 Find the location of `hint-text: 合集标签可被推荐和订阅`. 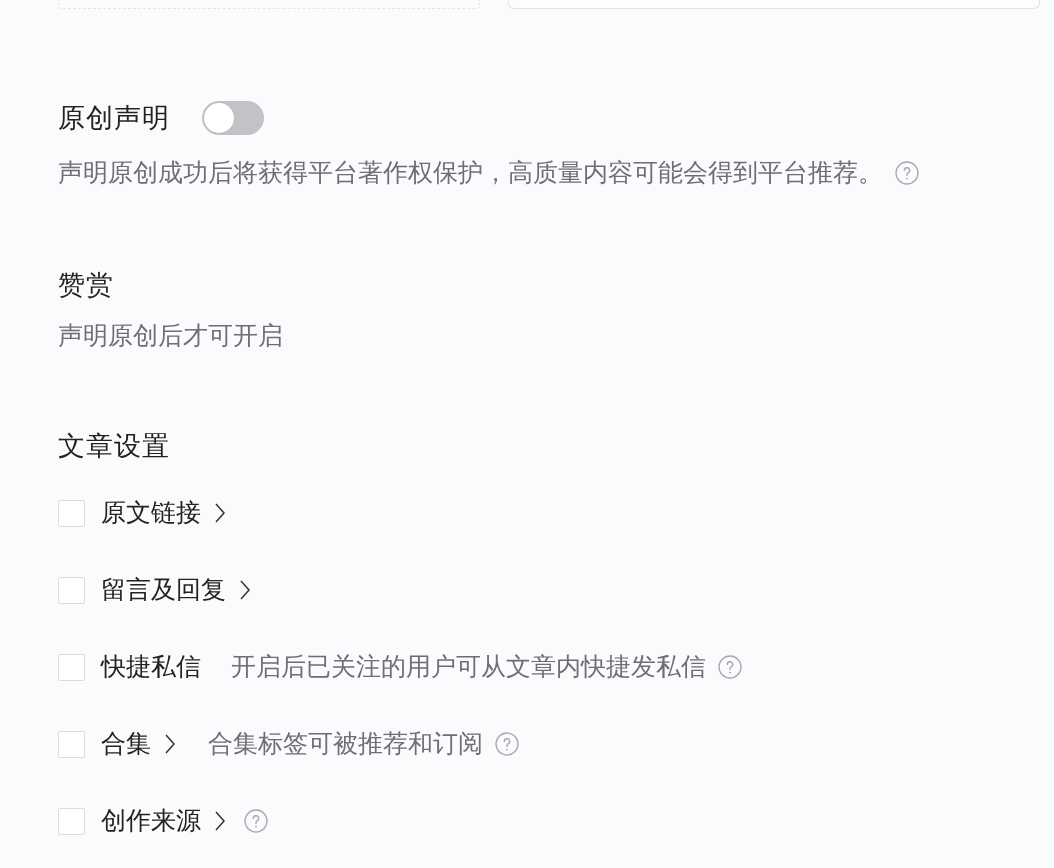

hint-text: 合集标签可被推荐和订阅 is located at coordinates (345, 744).